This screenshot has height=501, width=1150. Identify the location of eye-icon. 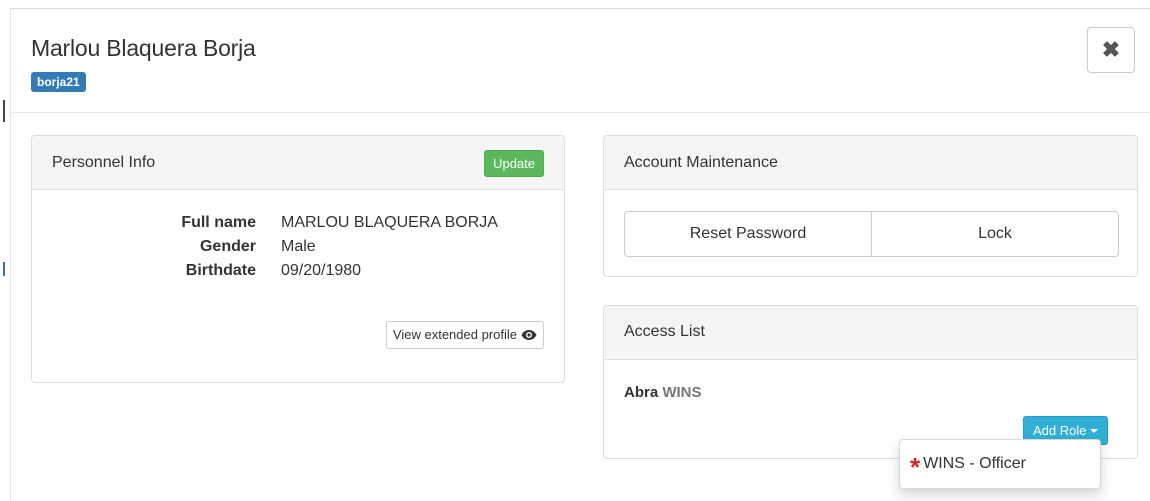
(529, 335).